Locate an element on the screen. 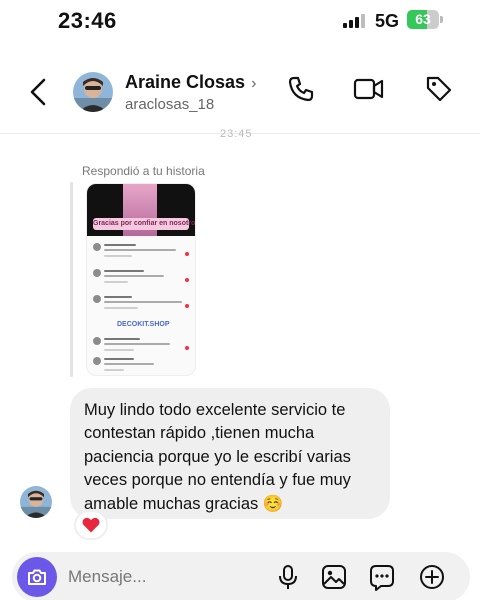 This screenshot has height=600, width=480. status-bar: 23:46 5G 63 is located at coordinates (240, 22).